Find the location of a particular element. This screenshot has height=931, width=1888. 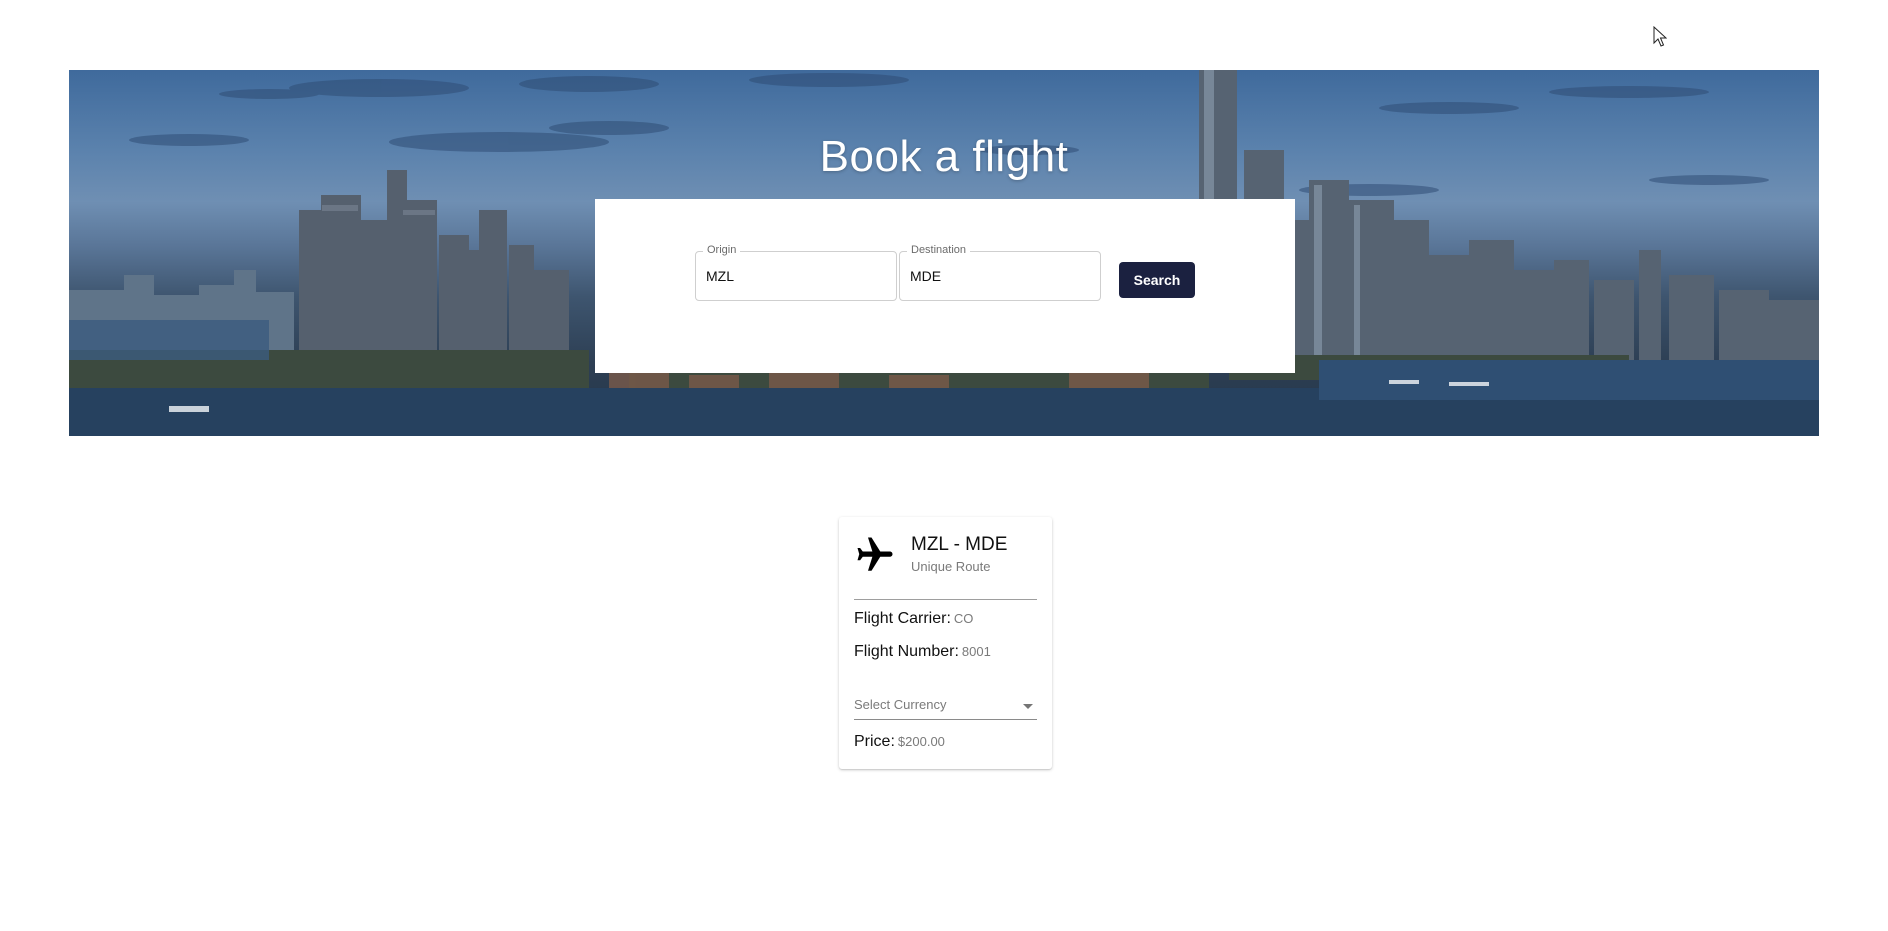

flight-number-value: 8001 is located at coordinates (976, 651).